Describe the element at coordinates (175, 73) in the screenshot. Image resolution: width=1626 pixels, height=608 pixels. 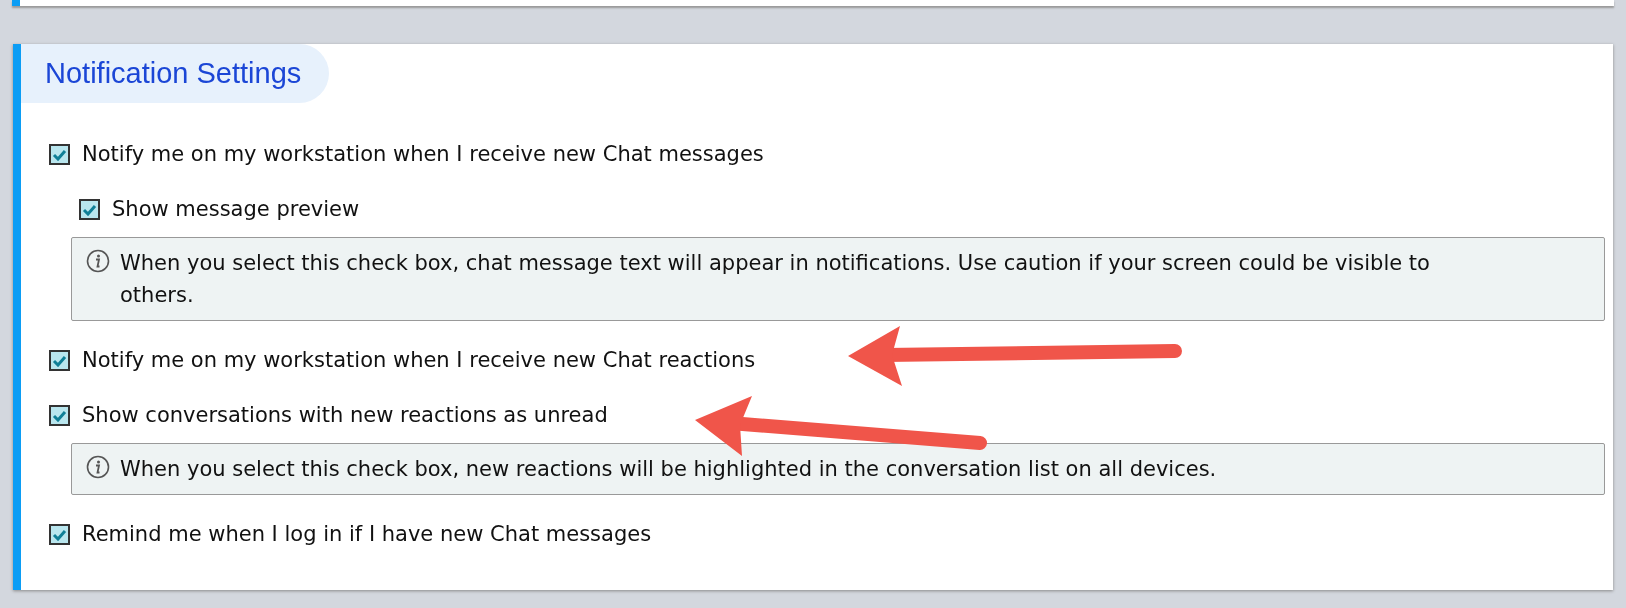
I see `section-title: Notification Settings` at that location.